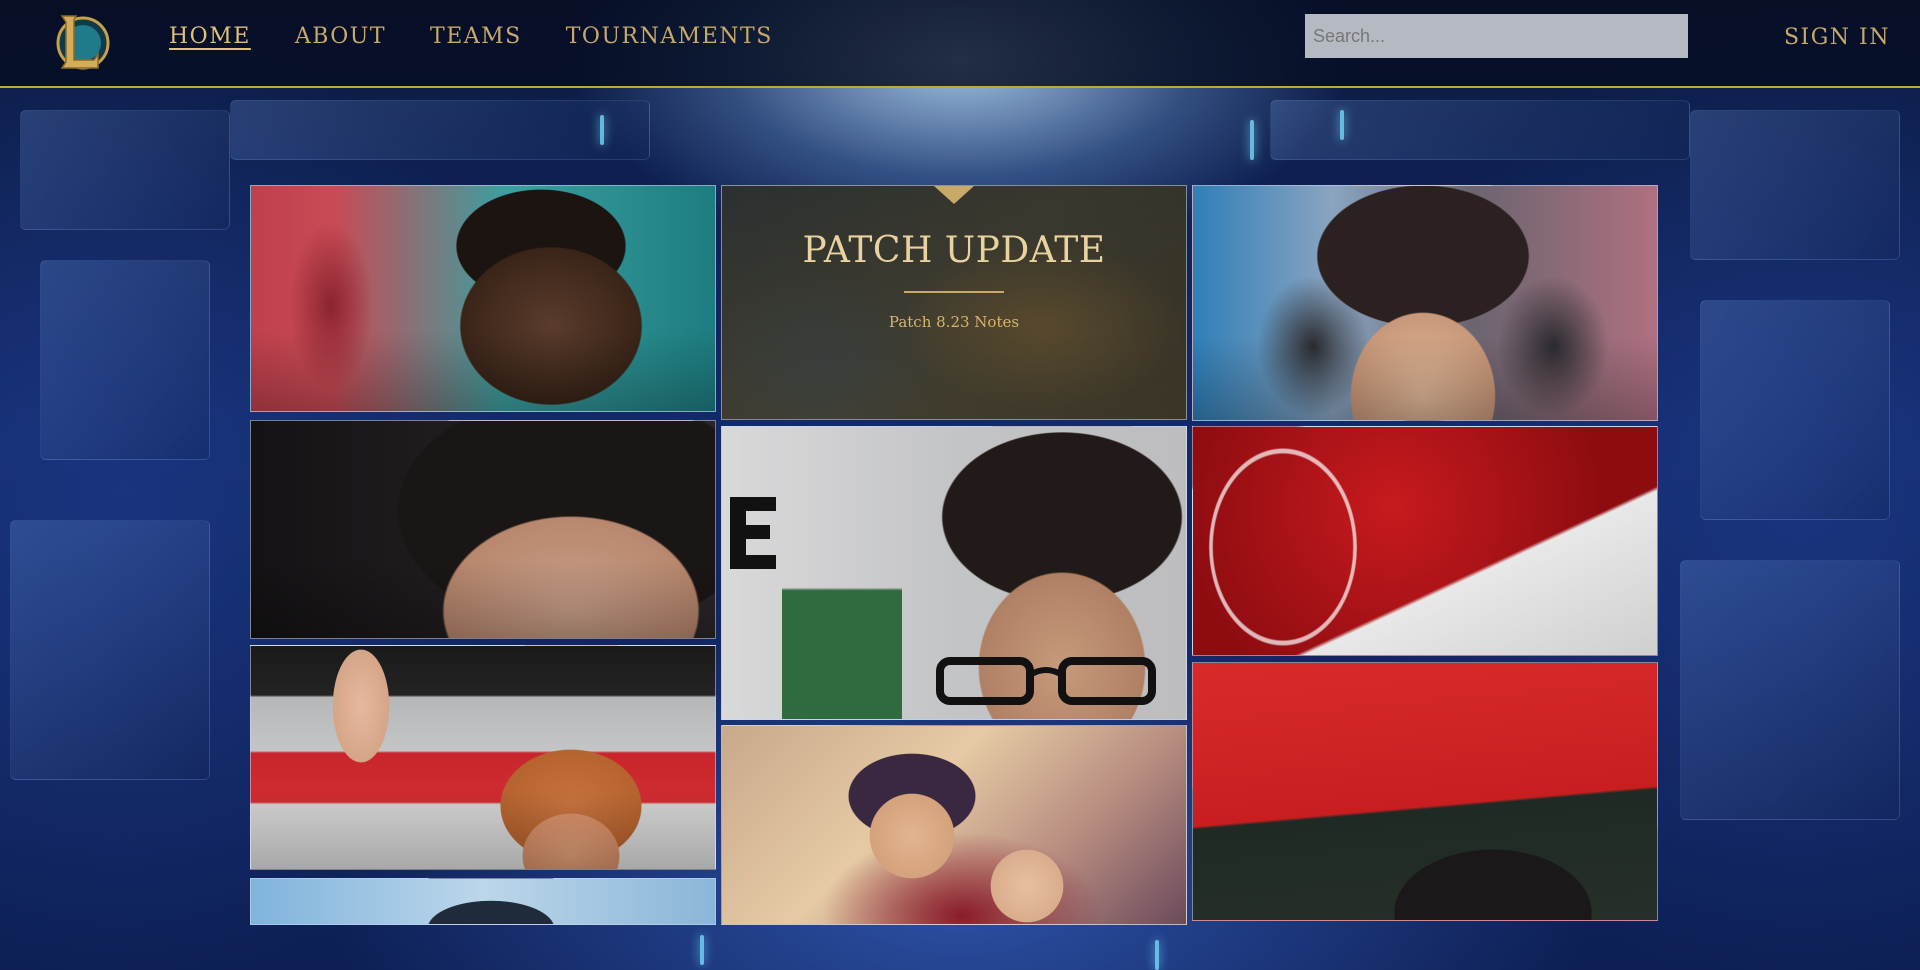 This screenshot has width=1920, height=970. I want to click on nav-links: HOME ABOUT TEAMS TOURNAMENTS, so click(471, 36).